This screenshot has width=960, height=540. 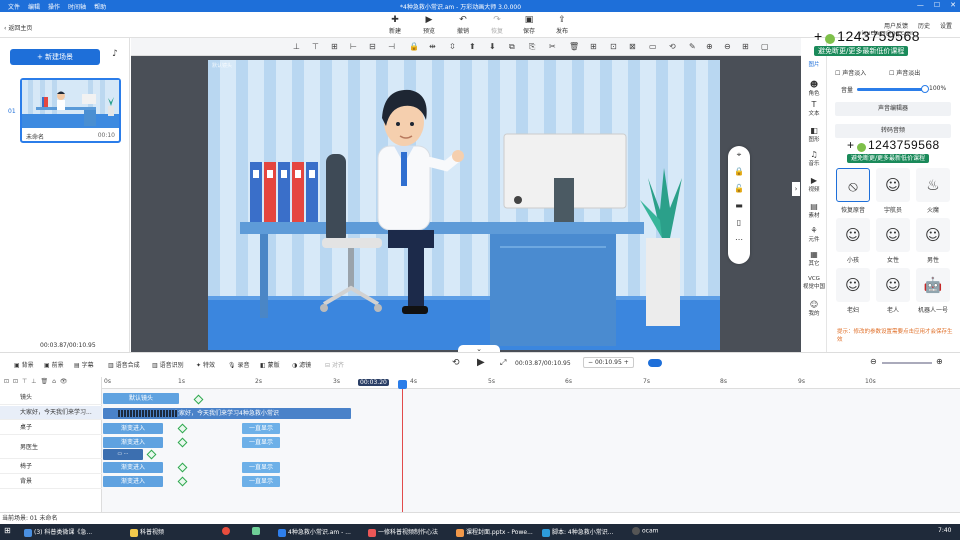 I want to click on nav-role: ☻ 角色, so click(x=814, y=88).